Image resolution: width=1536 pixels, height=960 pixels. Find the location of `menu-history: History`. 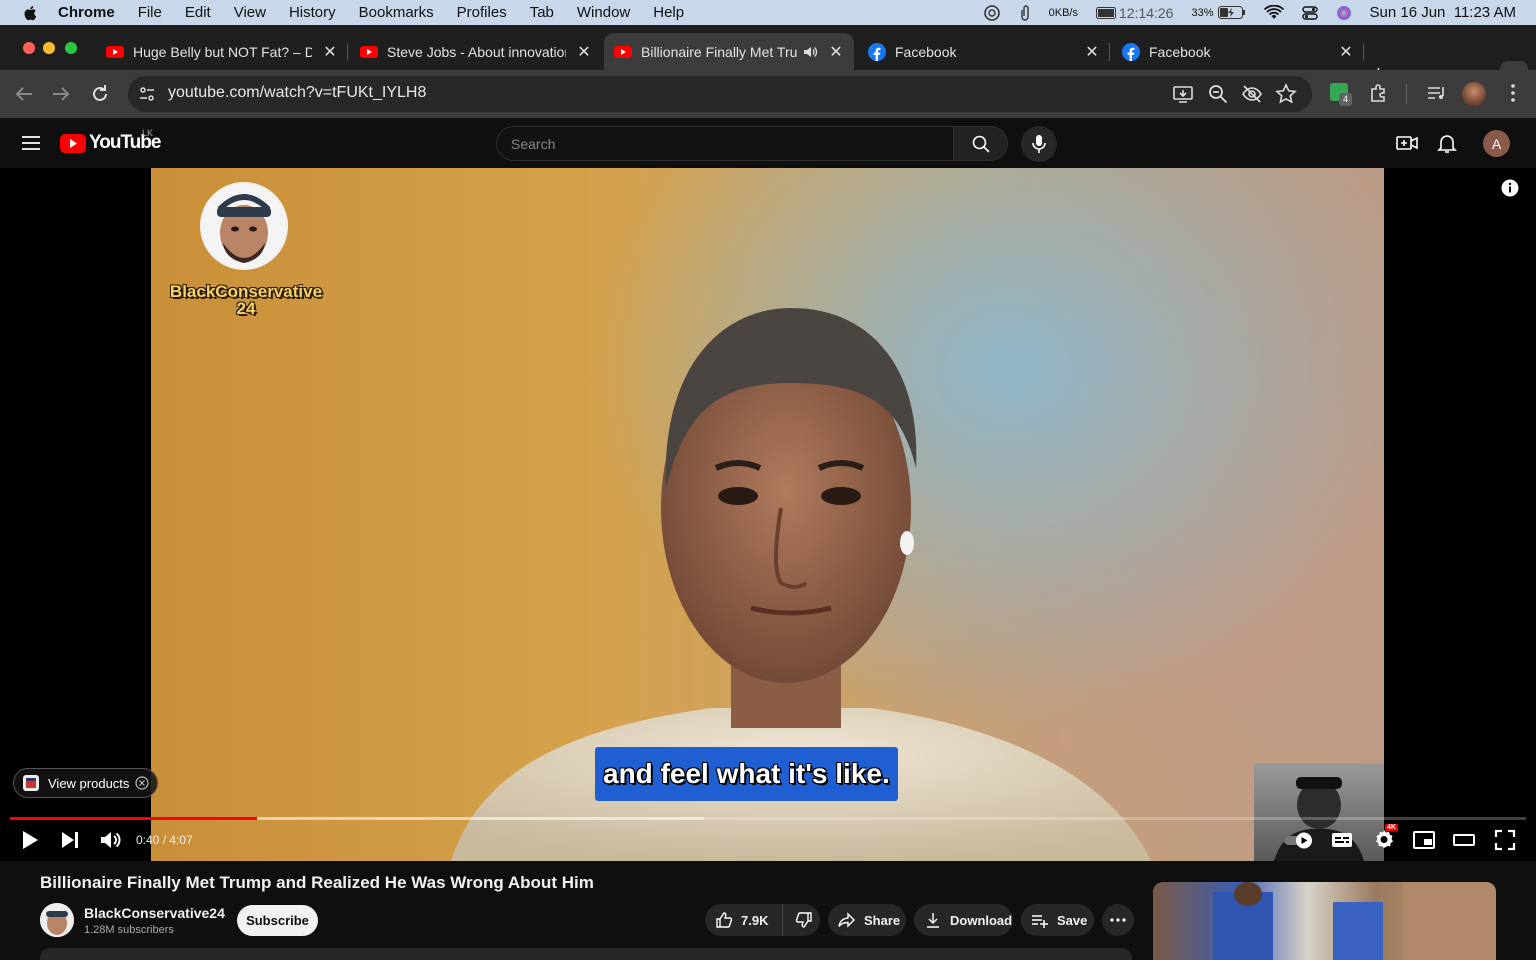

menu-history: History is located at coordinates (312, 12).